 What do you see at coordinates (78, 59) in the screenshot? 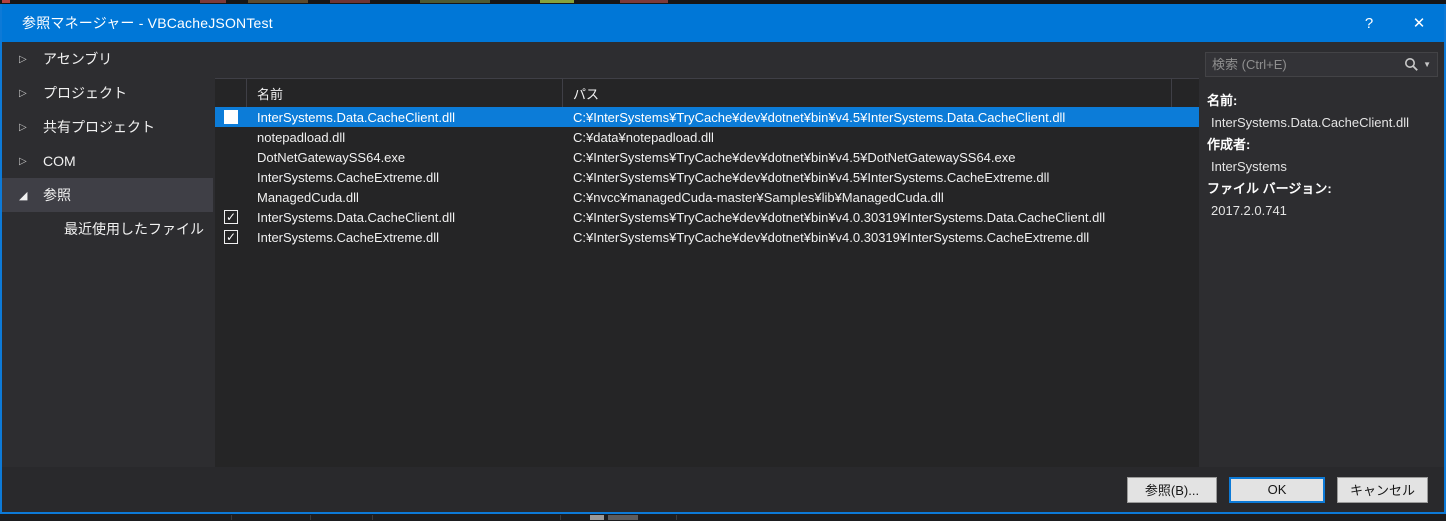
I see `sidebar-item-label: アセンブリ` at bounding box center [78, 59].